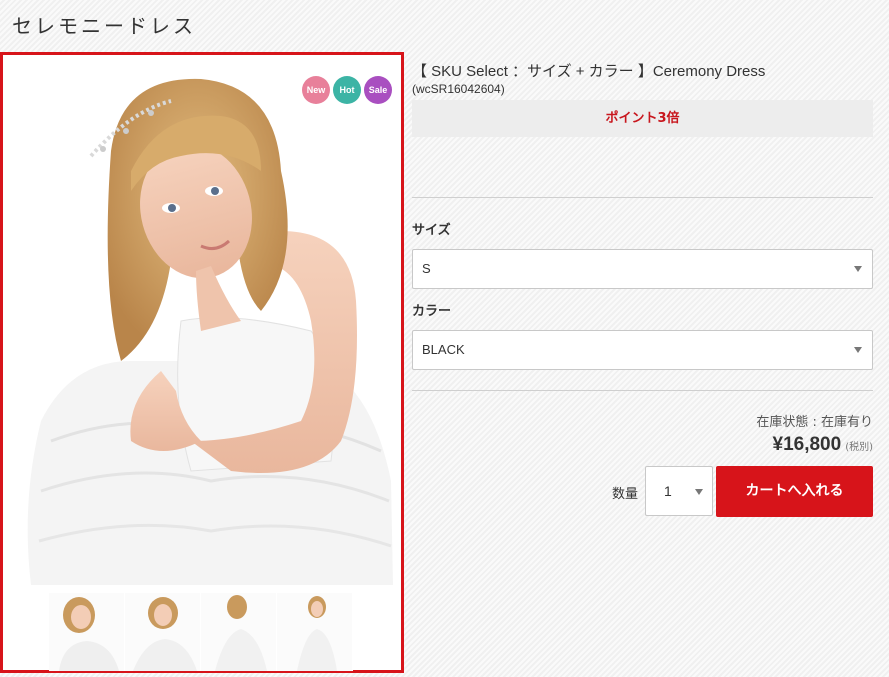 The width and height of the screenshot is (889, 677). What do you see at coordinates (443, 349) in the screenshot?
I see `color-select-value: BLACK` at bounding box center [443, 349].